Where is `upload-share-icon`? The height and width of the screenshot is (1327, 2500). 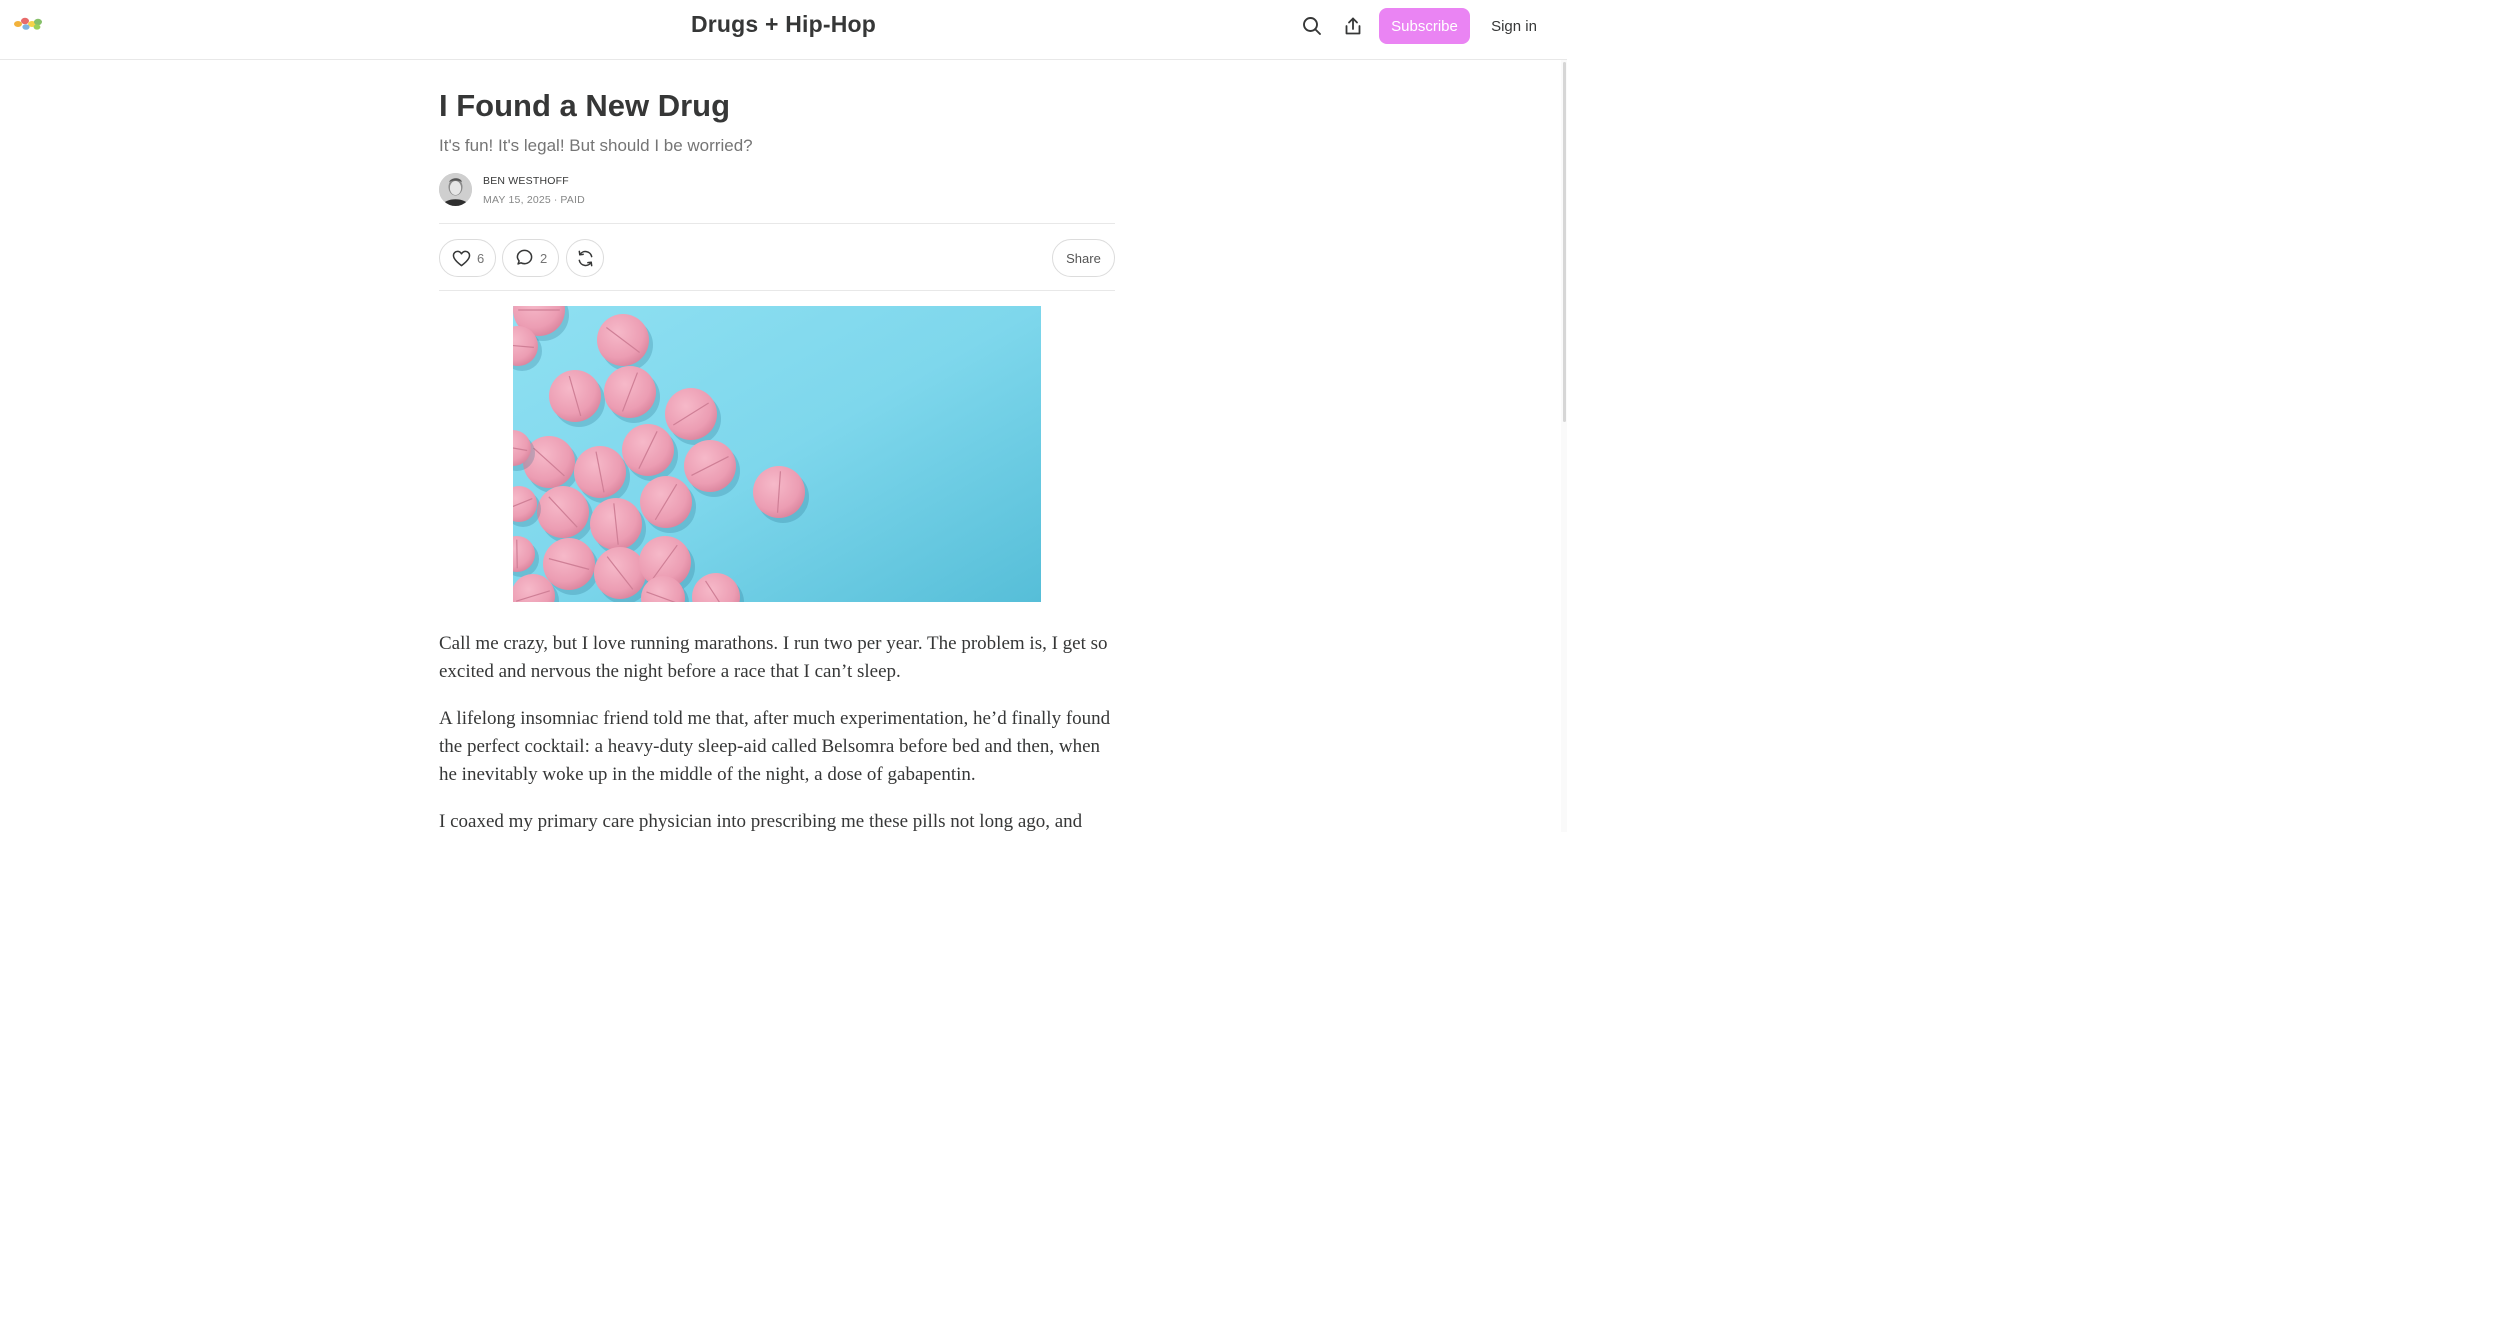 upload-share-icon is located at coordinates (1353, 26).